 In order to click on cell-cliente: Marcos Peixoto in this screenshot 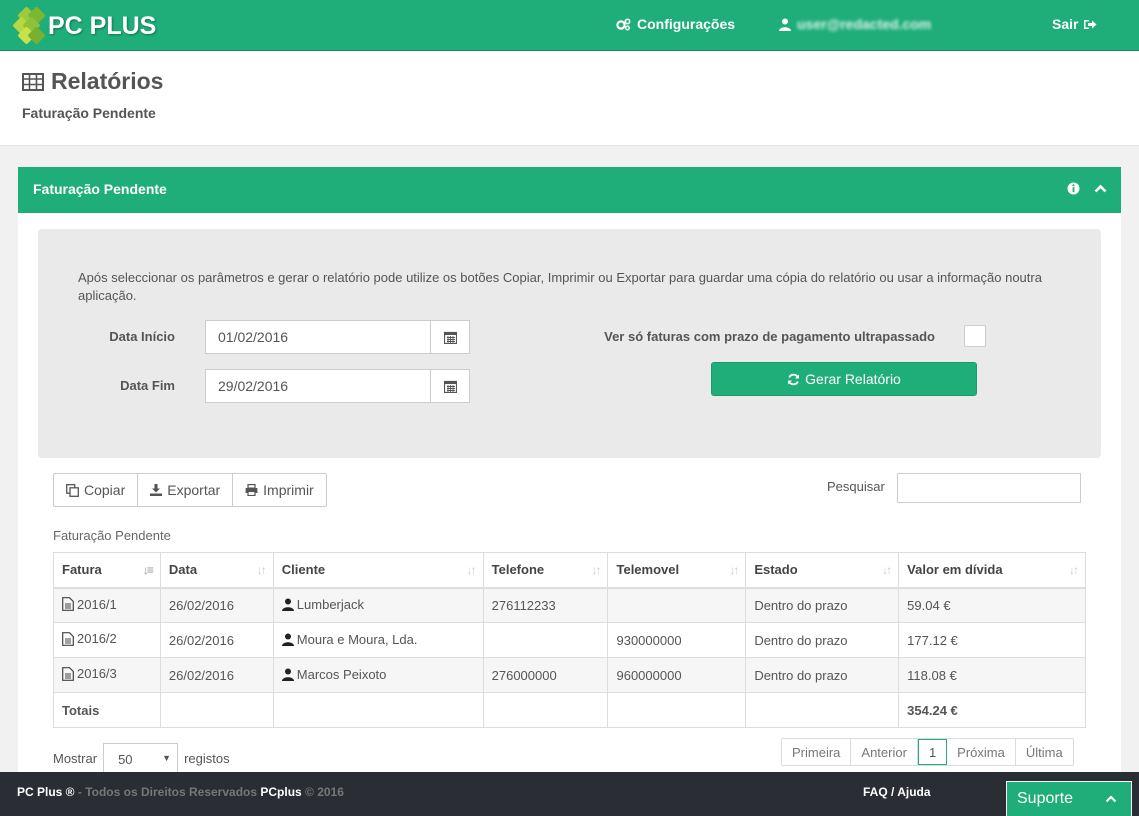, I will do `click(378, 675)`.